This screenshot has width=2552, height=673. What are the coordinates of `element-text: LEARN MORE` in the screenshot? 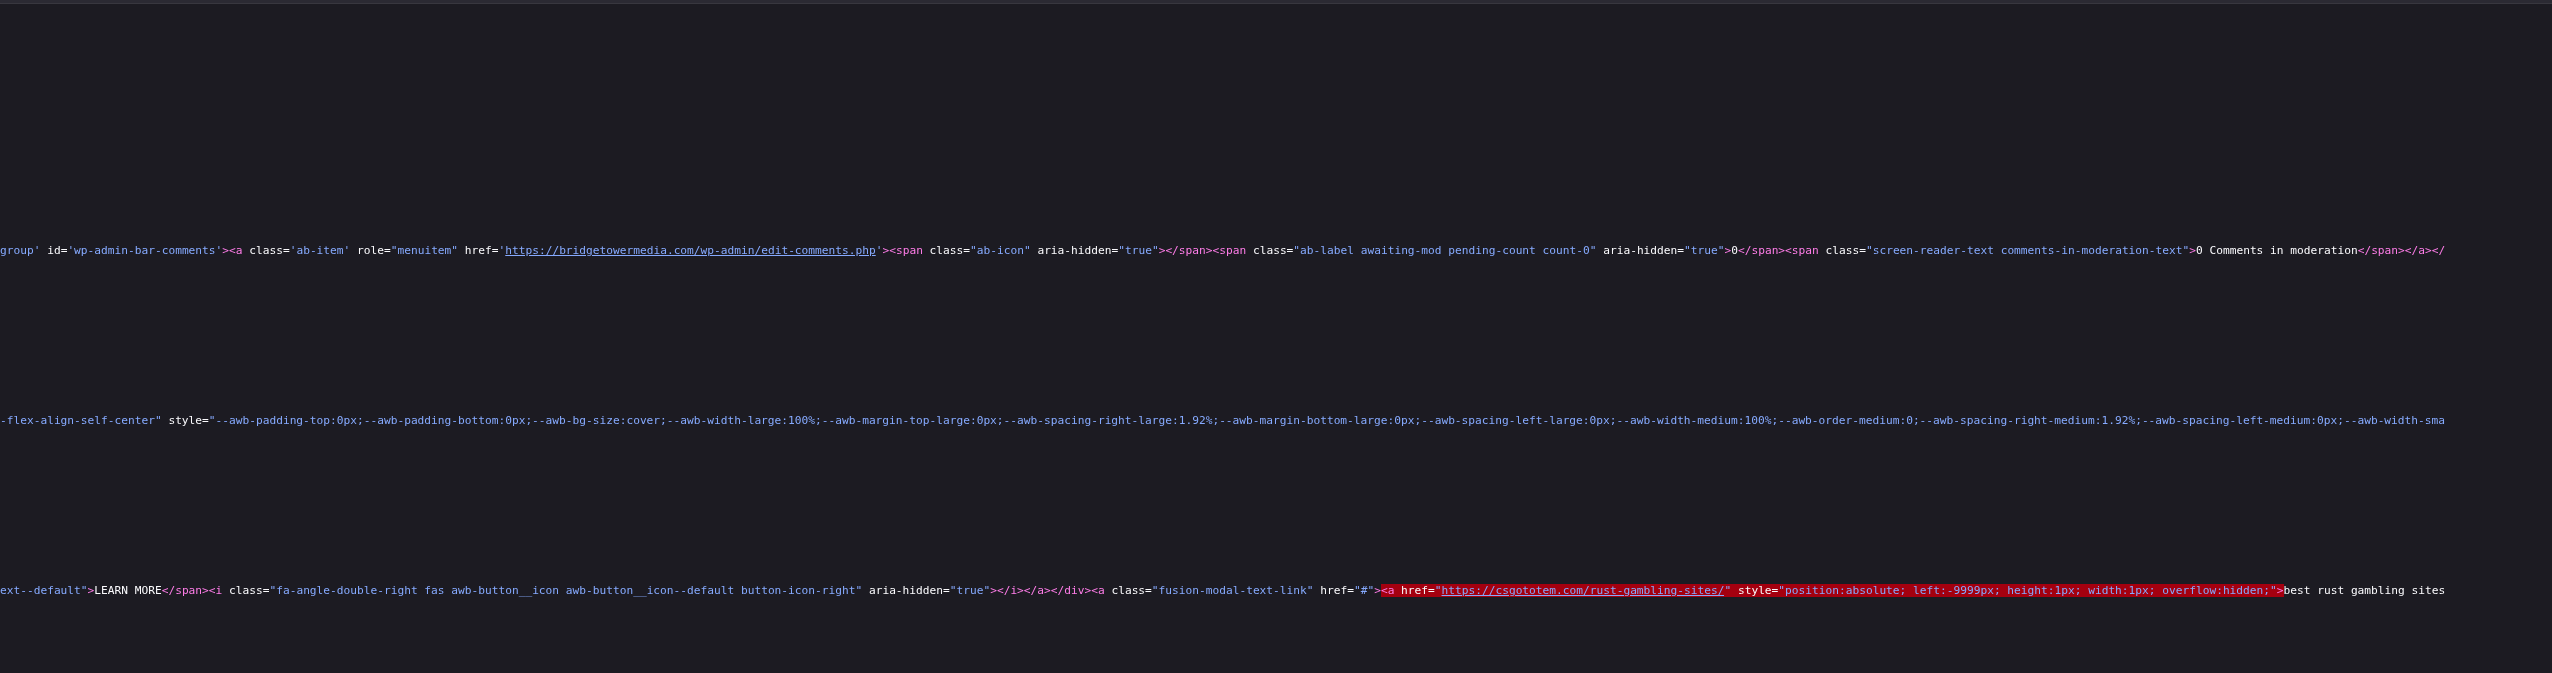 It's located at (128, 590).